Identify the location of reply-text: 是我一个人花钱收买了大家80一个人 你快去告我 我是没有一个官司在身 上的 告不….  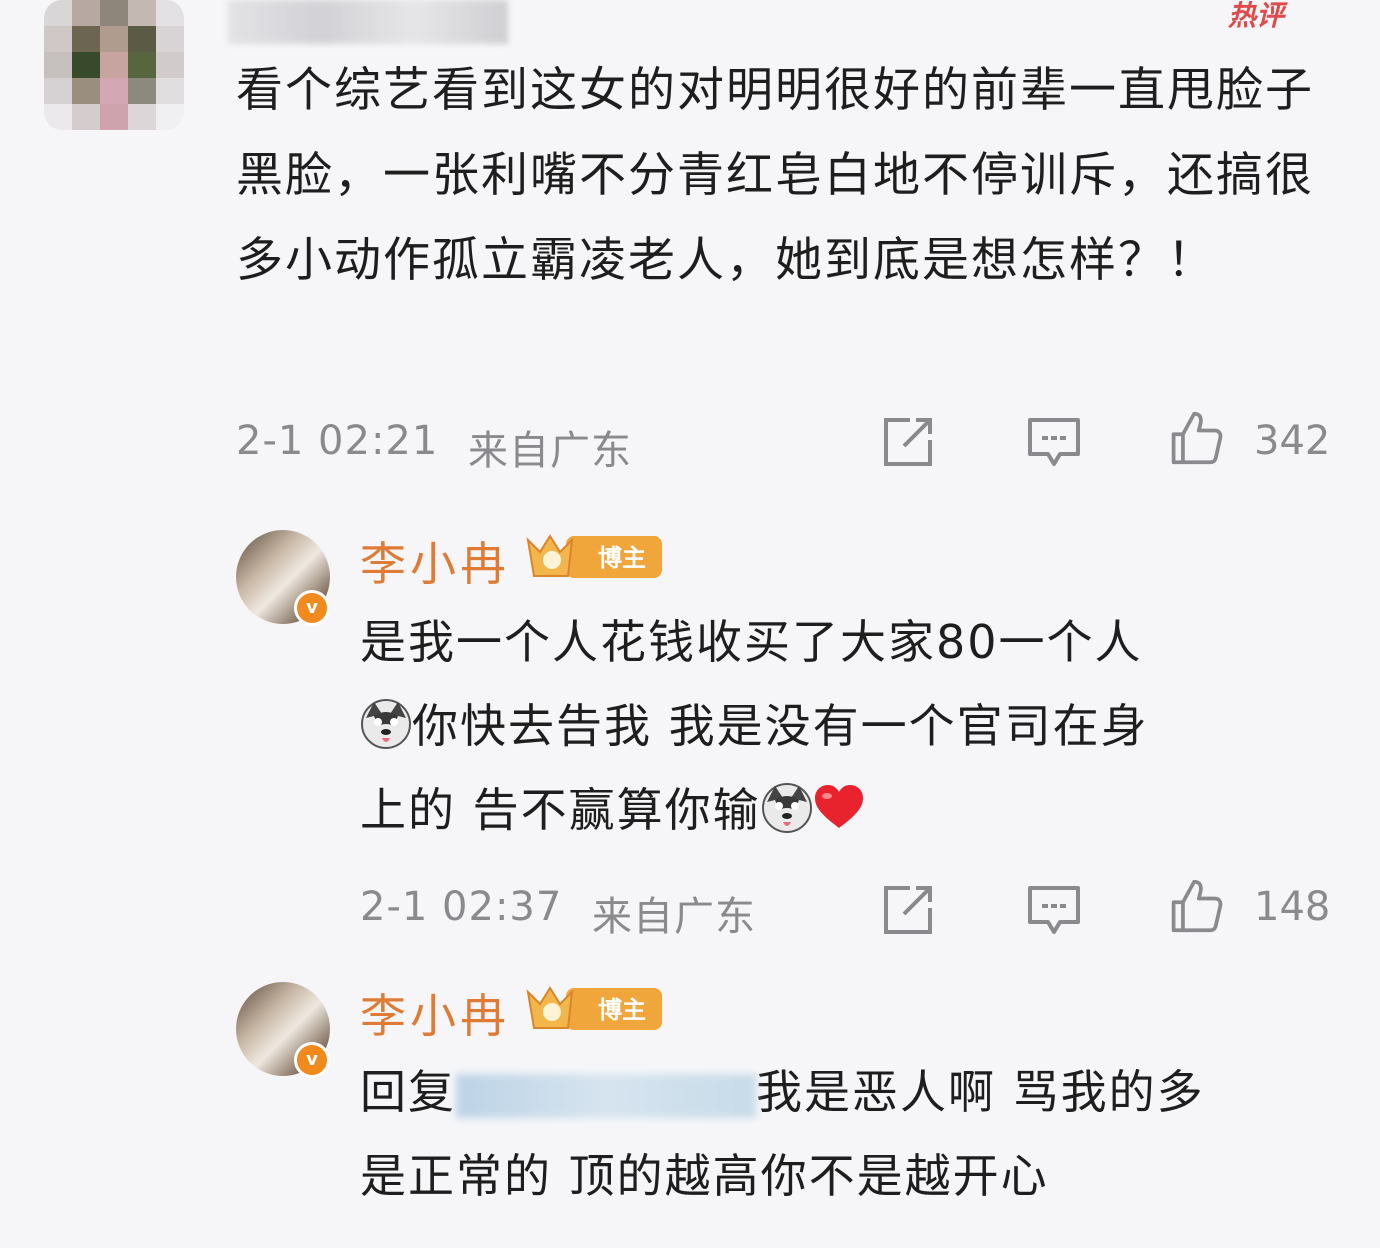
(855, 726).